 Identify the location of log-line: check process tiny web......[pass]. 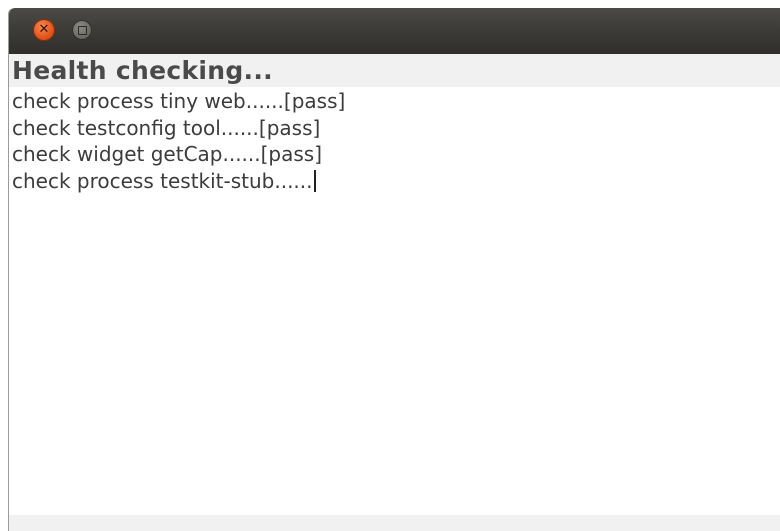
(179, 101).